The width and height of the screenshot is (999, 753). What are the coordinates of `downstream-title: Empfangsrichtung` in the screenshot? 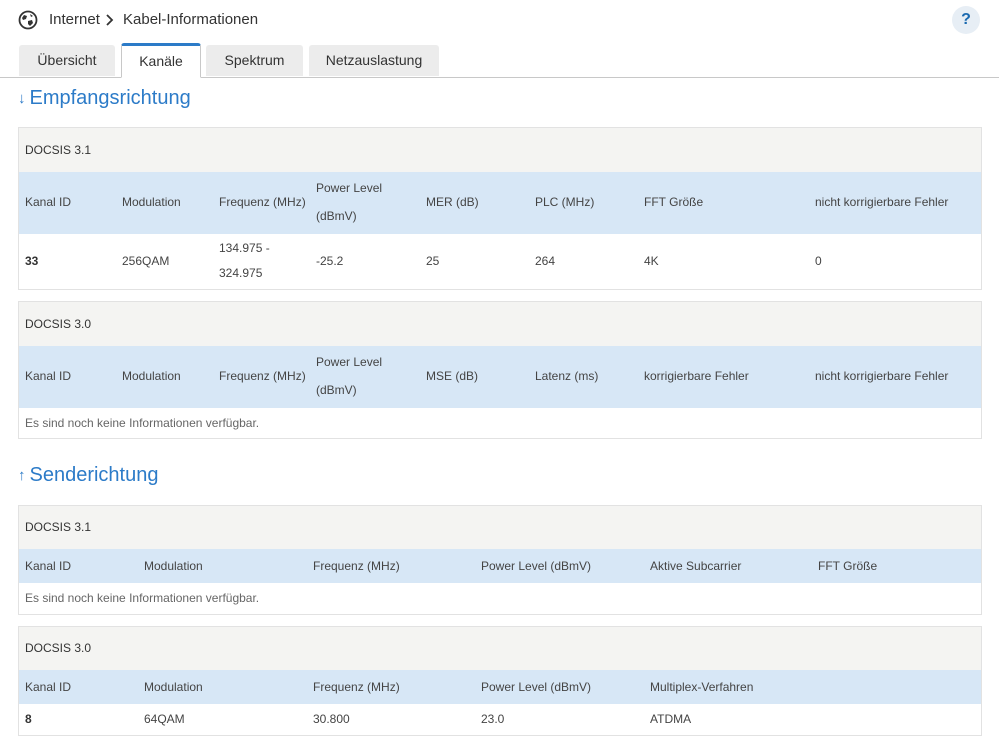 It's located at (110, 98).